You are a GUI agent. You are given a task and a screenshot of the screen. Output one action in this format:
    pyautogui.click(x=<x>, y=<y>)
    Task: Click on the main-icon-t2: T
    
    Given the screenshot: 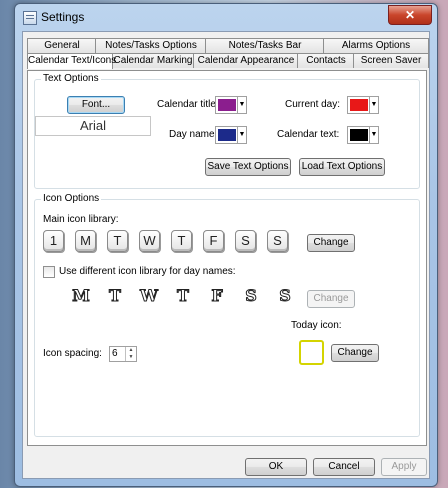 What is the action you would take?
    pyautogui.click(x=181, y=241)
    